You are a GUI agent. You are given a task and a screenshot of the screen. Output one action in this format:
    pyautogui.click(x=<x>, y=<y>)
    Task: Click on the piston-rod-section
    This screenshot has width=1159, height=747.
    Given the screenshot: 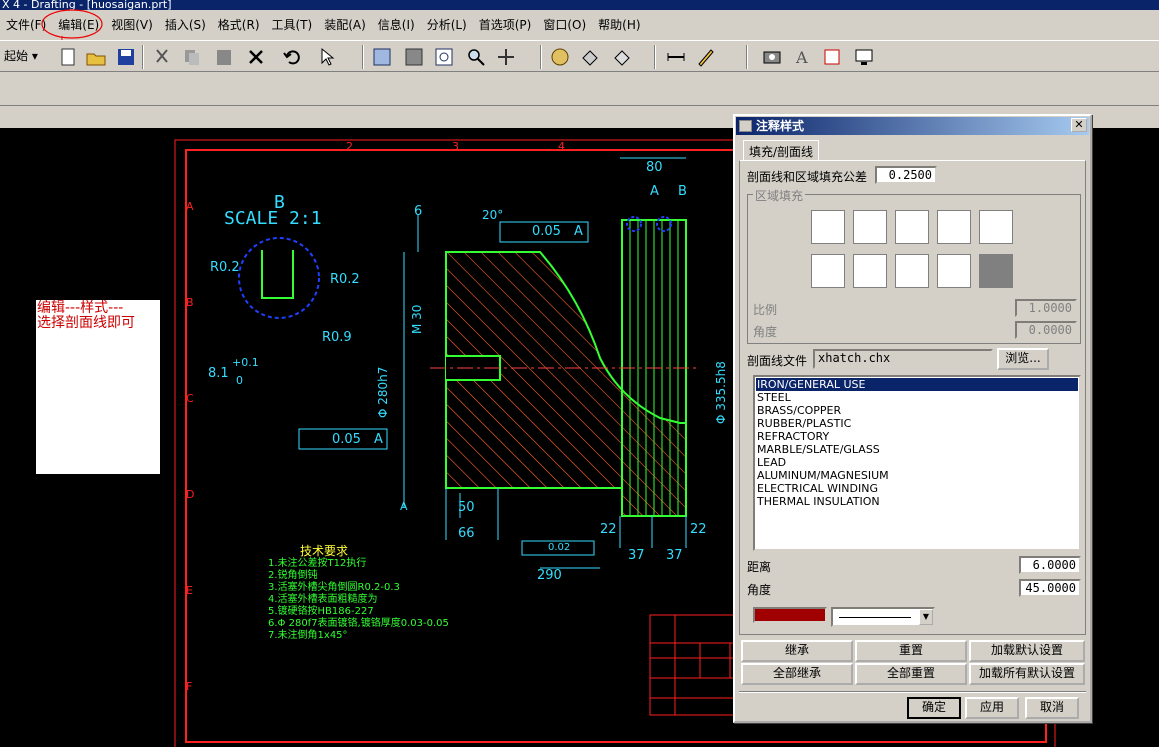 What is the action you would take?
    pyautogui.click(x=566, y=384)
    